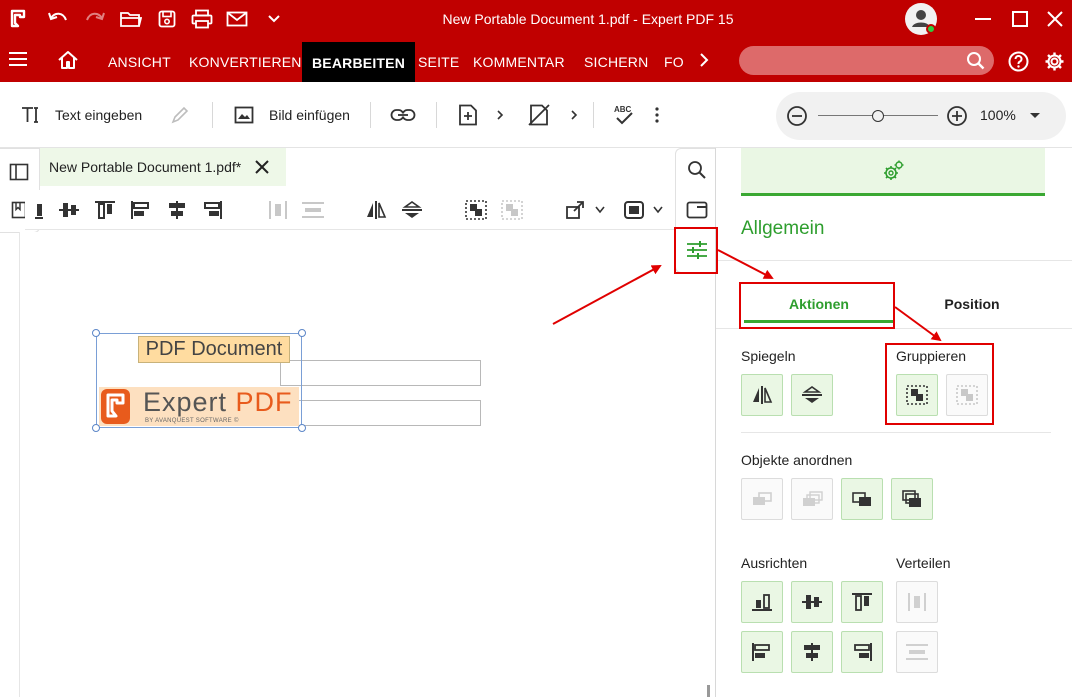 This screenshot has height=697, width=1072. Describe the element at coordinates (180, 115) in the screenshot. I see `pen-icon` at that location.